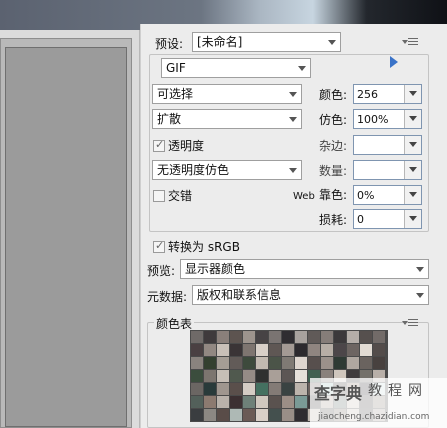 The height and width of the screenshot is (428, 447). I want to click on preset-select: [未命名], so click(266, 42).